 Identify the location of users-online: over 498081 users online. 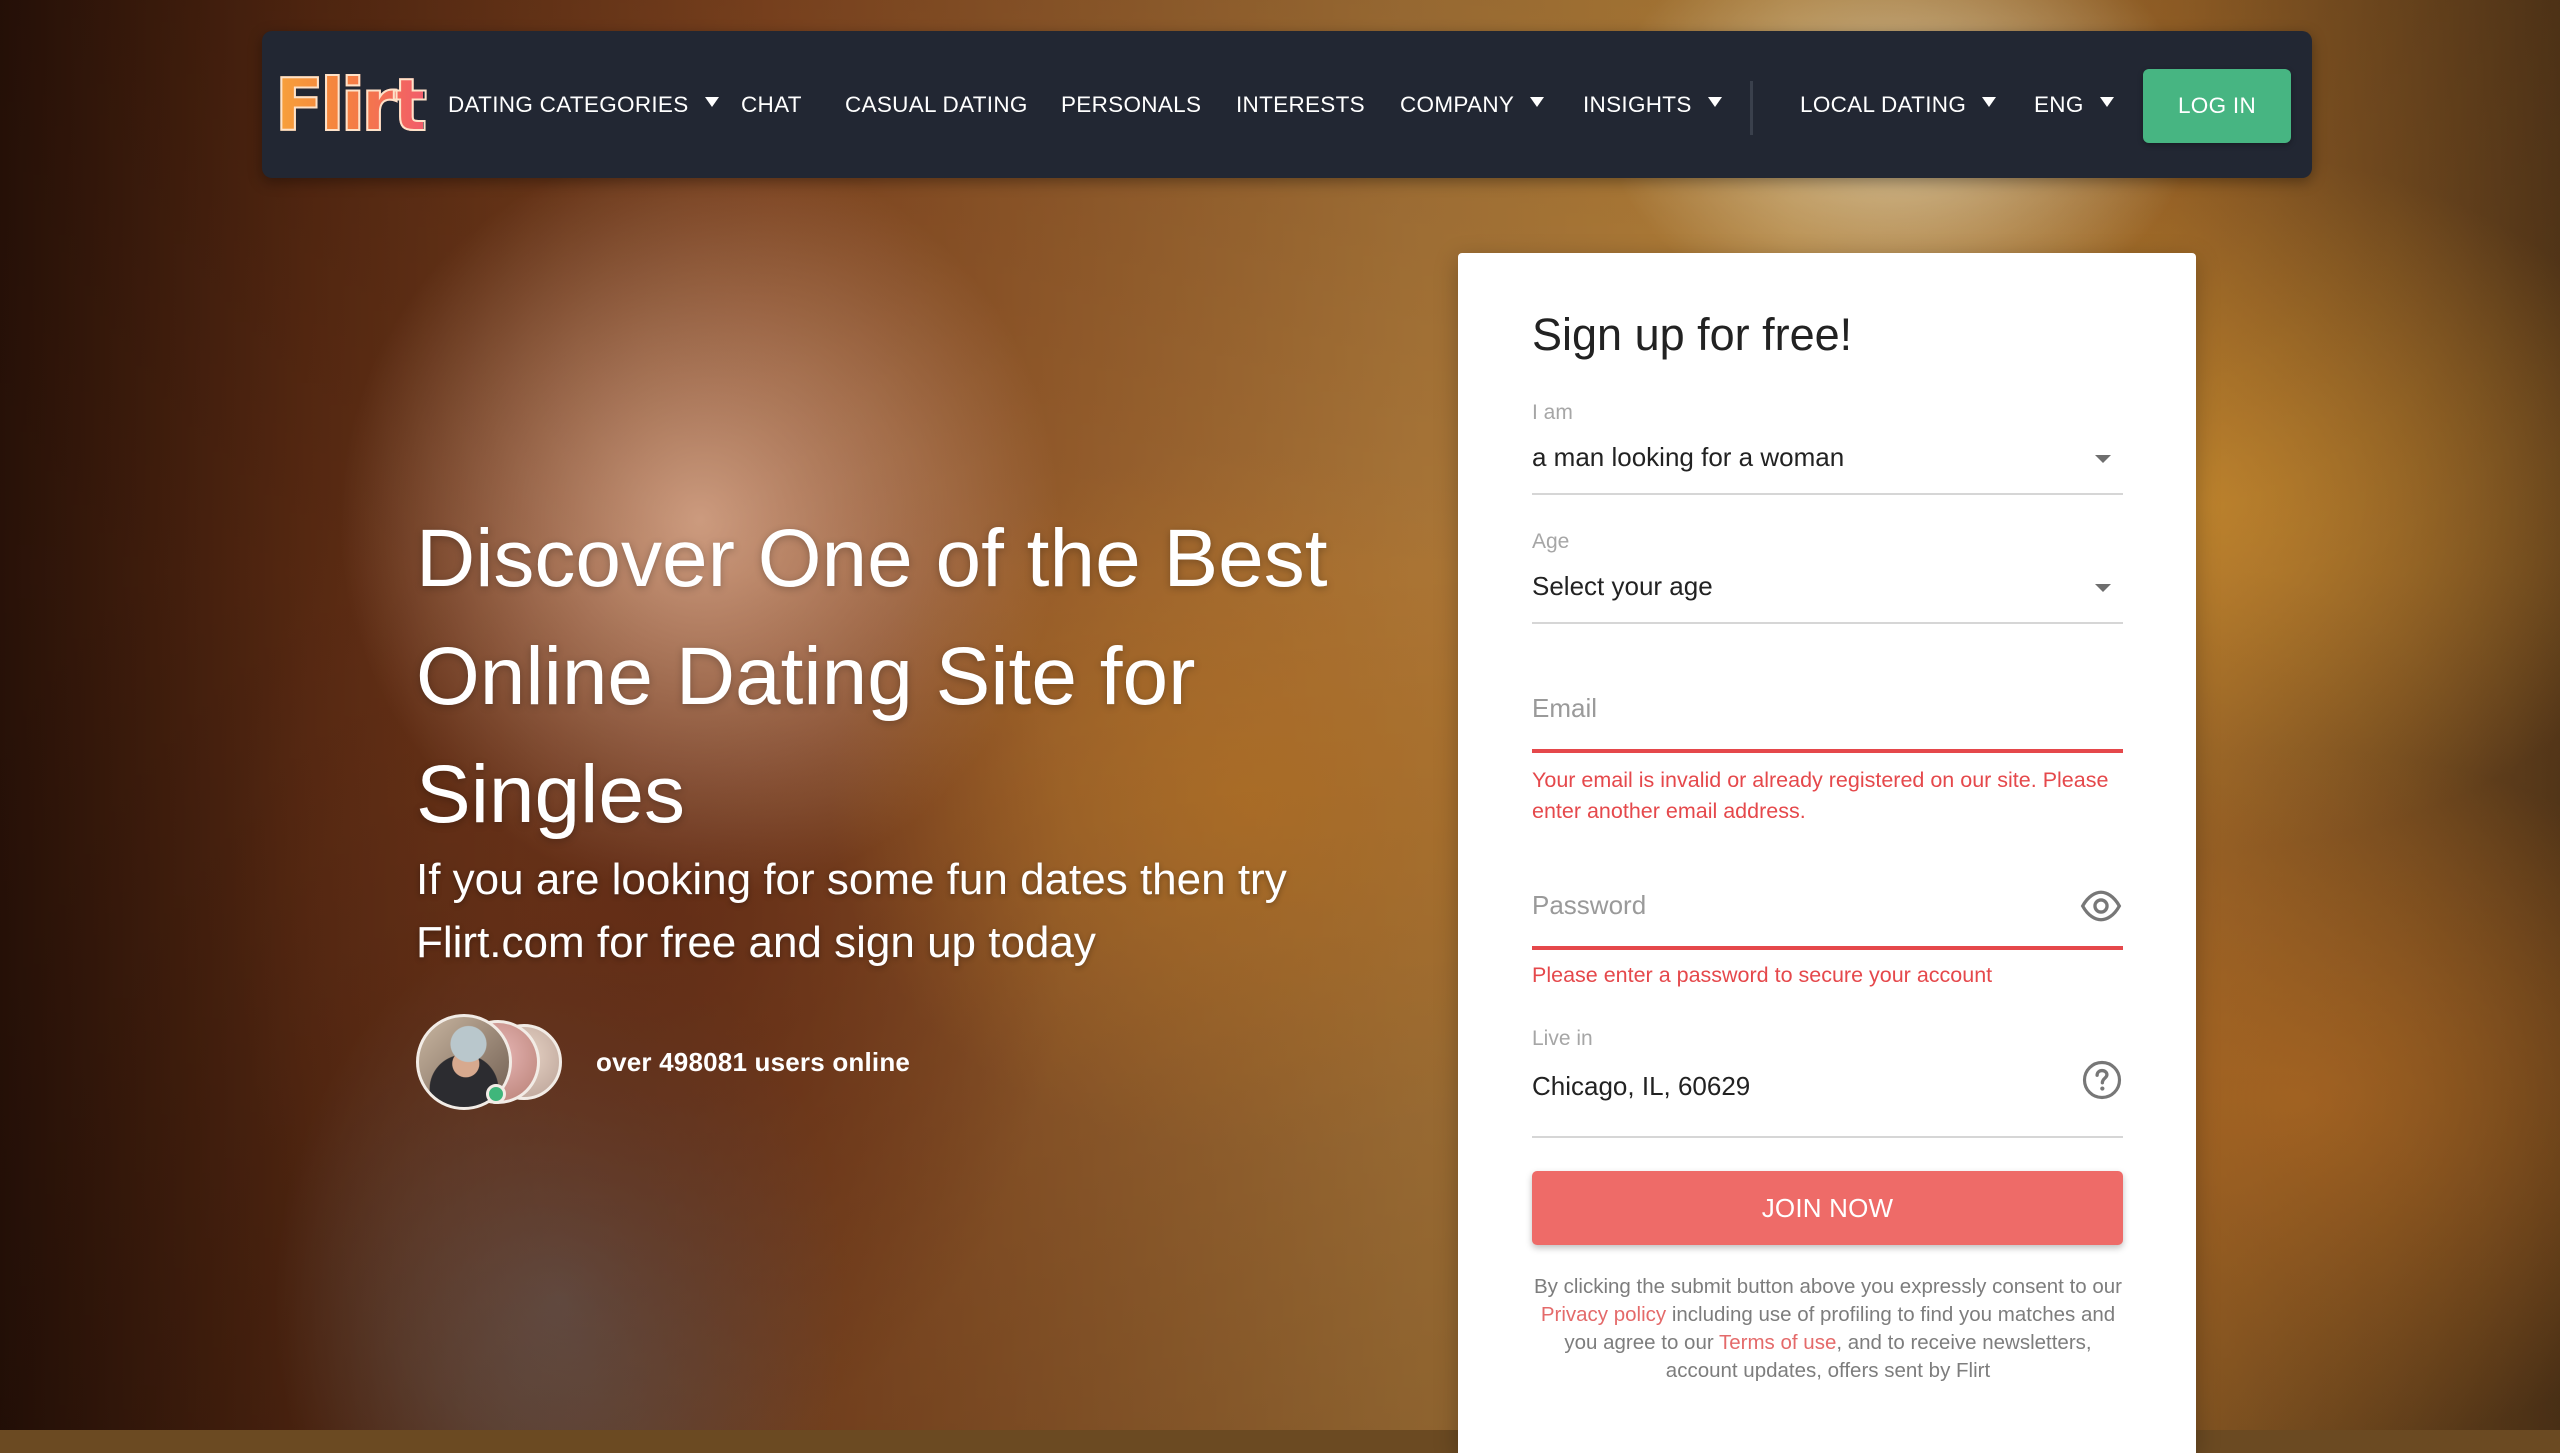
(663, 1062).